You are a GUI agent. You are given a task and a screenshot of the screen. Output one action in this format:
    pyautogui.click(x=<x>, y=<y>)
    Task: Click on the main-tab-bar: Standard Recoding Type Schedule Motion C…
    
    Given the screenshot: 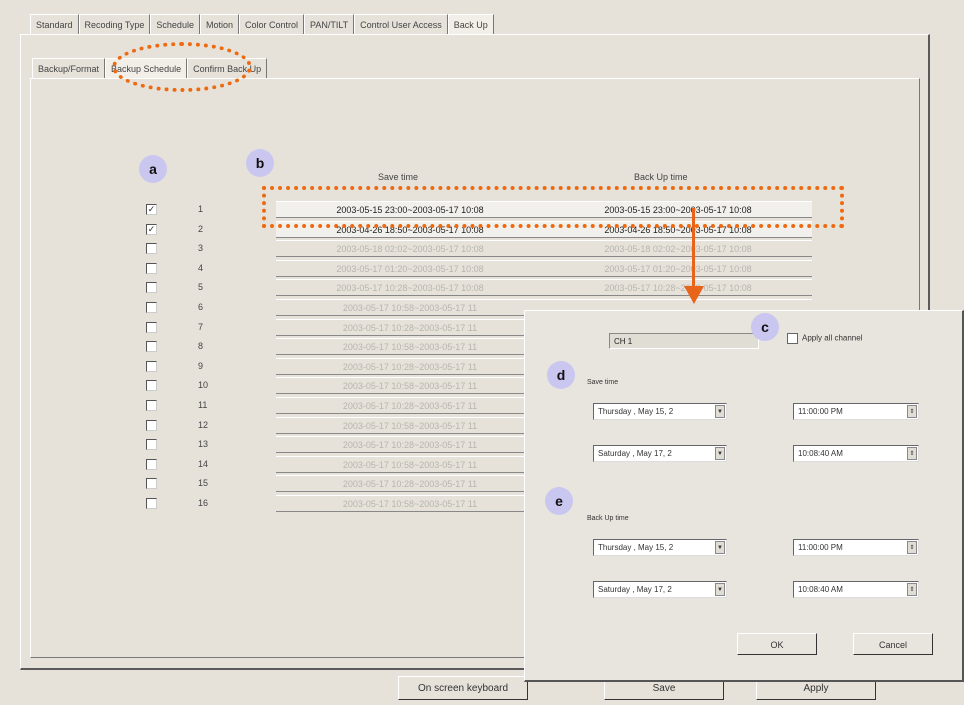 What is the action you would take?
    pyautogui.click(x=262, y=24)
    